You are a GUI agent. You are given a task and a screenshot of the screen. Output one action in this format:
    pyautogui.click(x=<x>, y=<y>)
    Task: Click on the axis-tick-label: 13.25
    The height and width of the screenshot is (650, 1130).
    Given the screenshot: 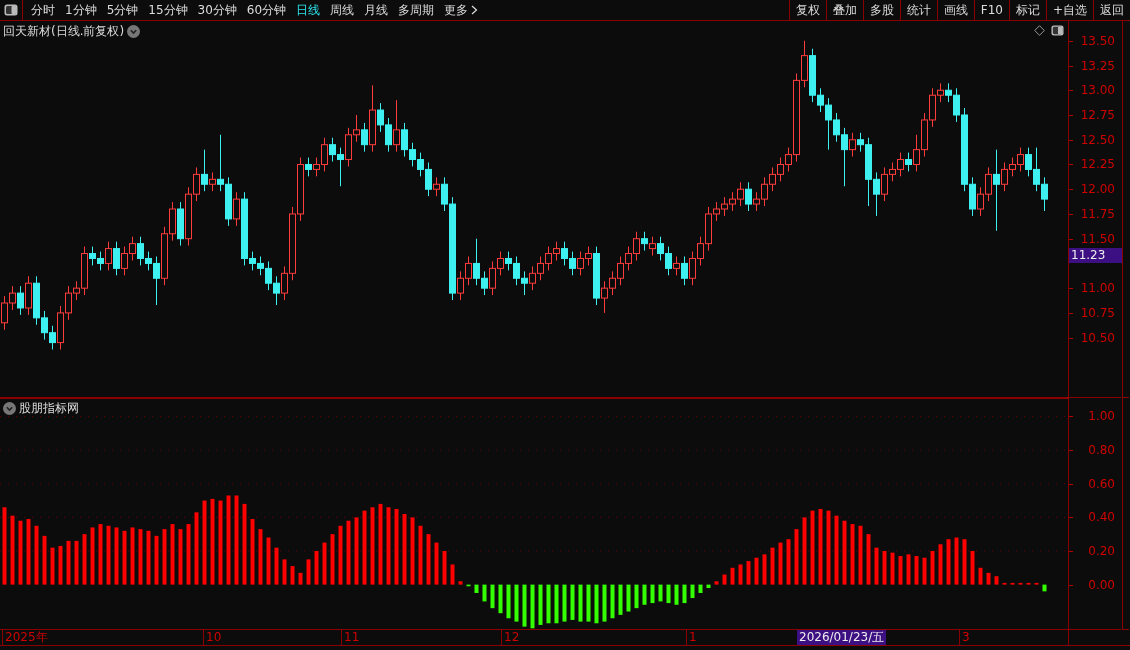 What is the action you would take?
    pyautogui.click(x=1097, y=65)
    